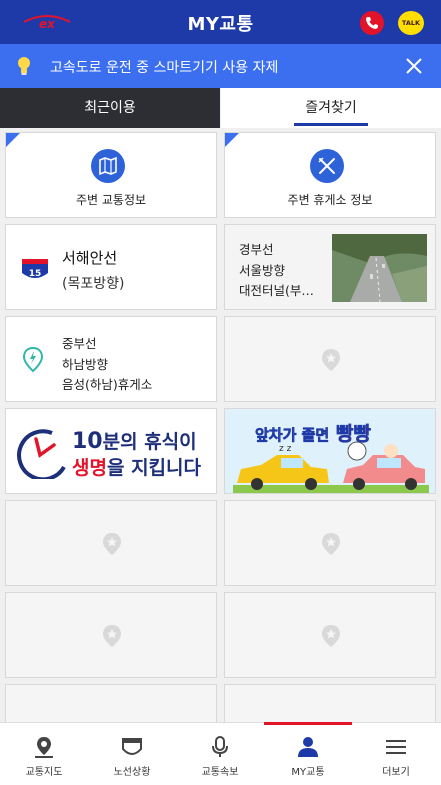 The height and width of the screenshot is (785, 441). I want to click on rest-banner-line2: 생명을 지킵니다, so click(136, 466).